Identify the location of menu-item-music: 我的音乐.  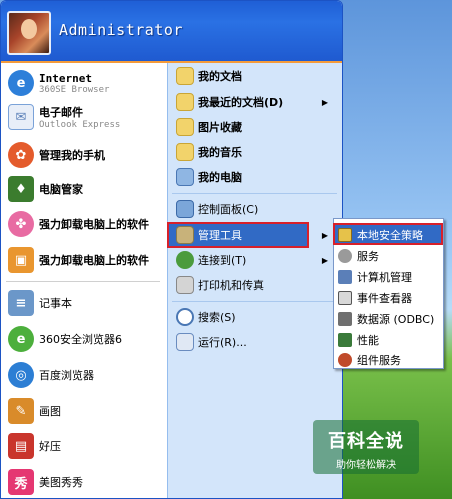
(209, 152).